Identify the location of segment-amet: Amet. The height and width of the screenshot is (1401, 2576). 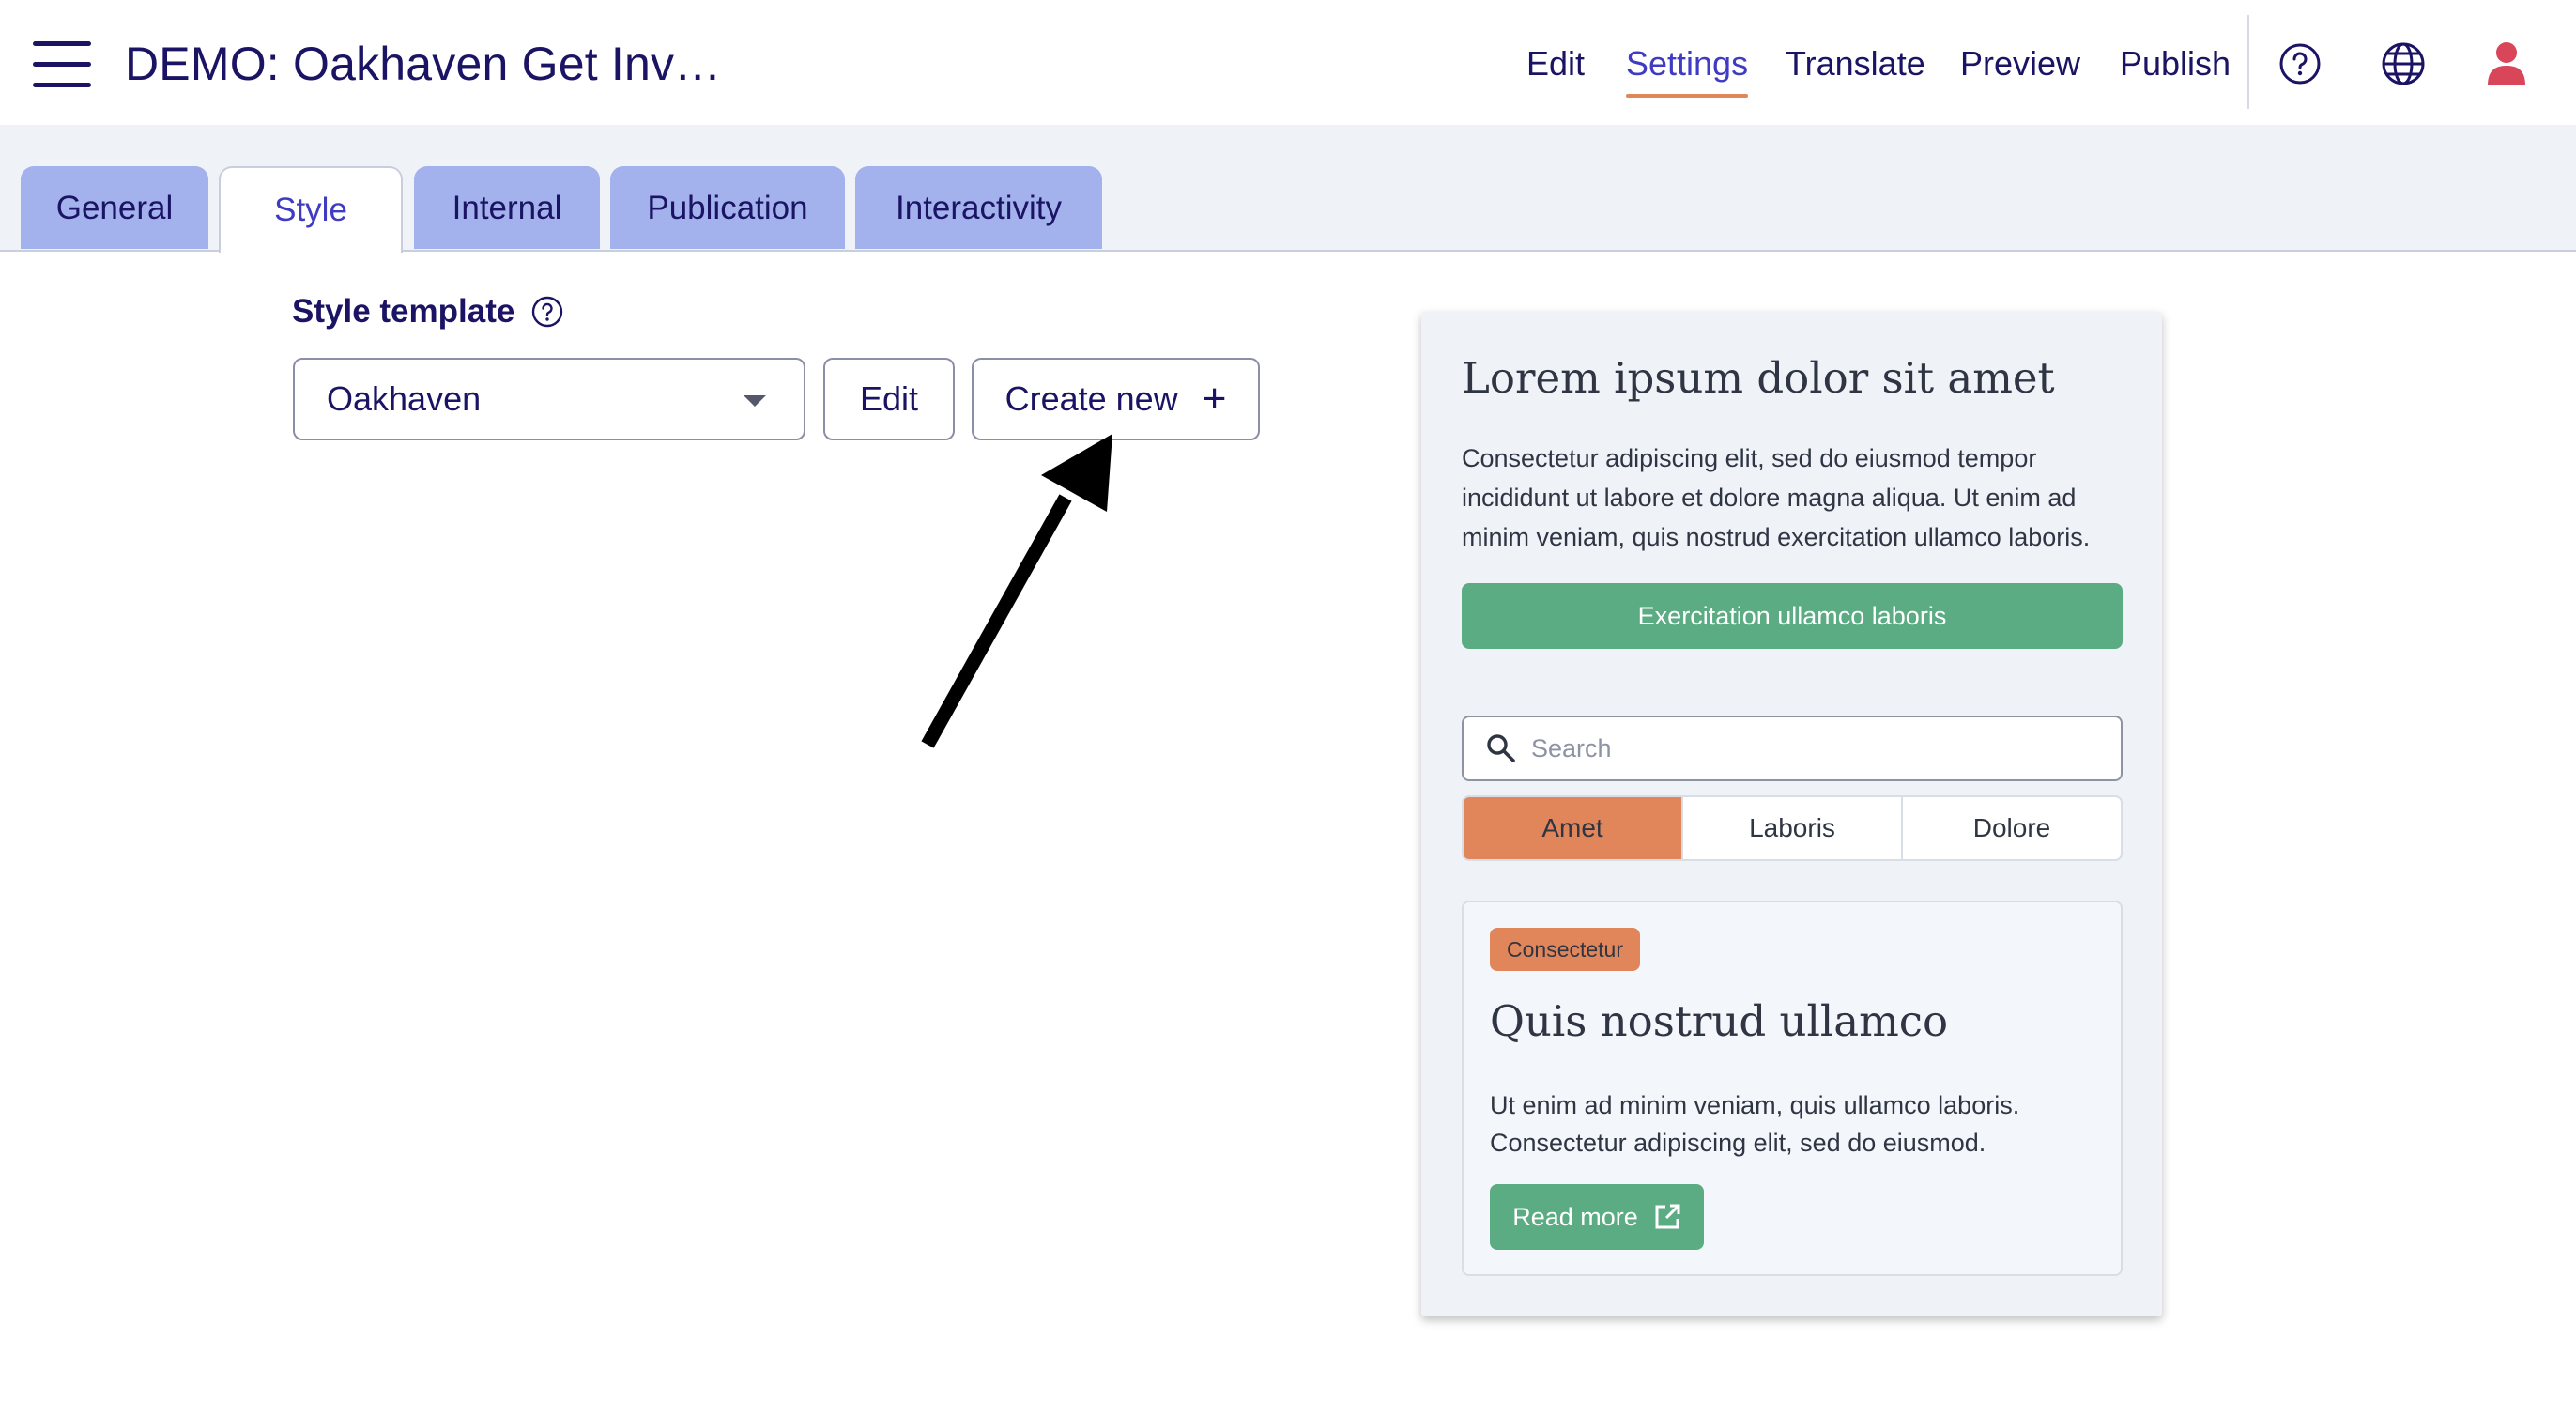
(1574, 828).